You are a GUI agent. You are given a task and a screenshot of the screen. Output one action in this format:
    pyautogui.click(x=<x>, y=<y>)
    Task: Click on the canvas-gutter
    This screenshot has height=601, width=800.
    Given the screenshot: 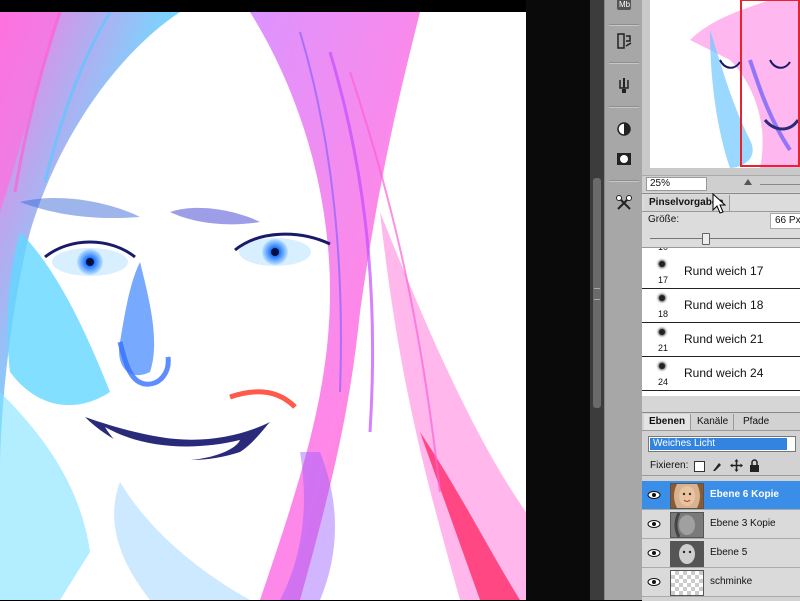 What is the action you would take?
    pyautogui.click(x=558, y=300)
    